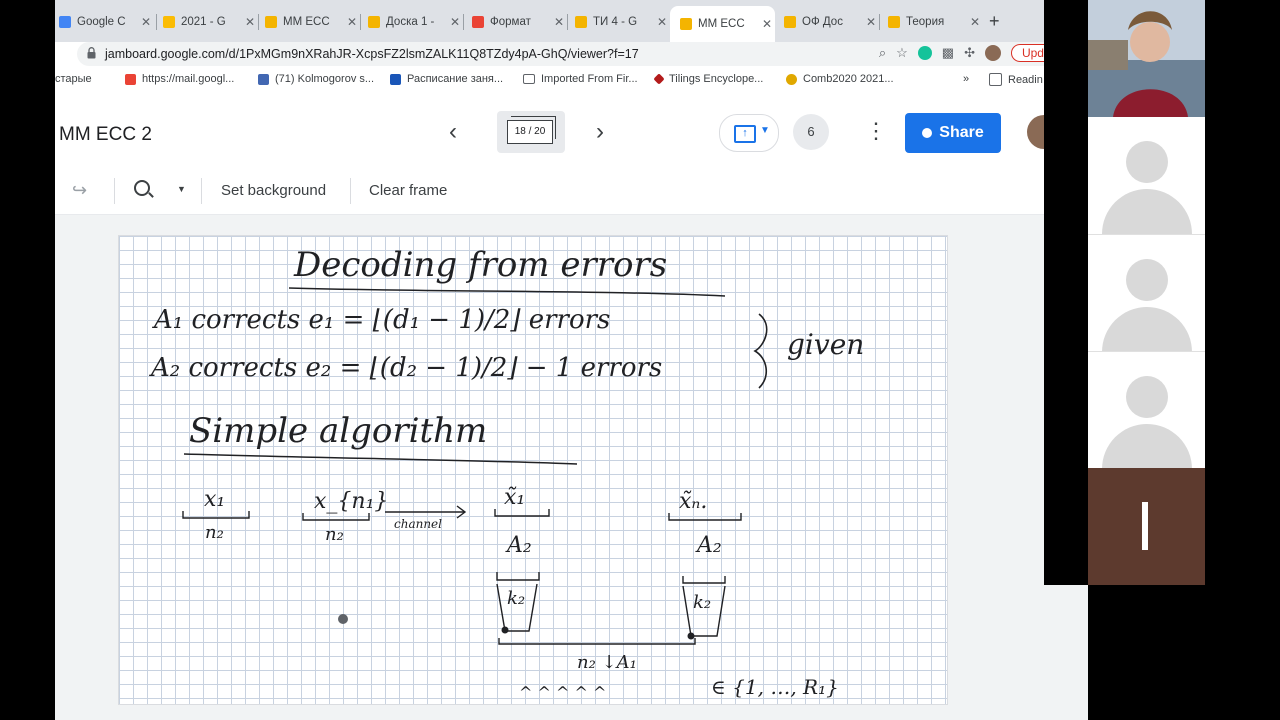 The height and width of the screenshot is (720, 1280). What do you see at coordinates (702, 602) in the screenshot?
I see `ink-k2-right: k₂` at bounding box center [702, 602].